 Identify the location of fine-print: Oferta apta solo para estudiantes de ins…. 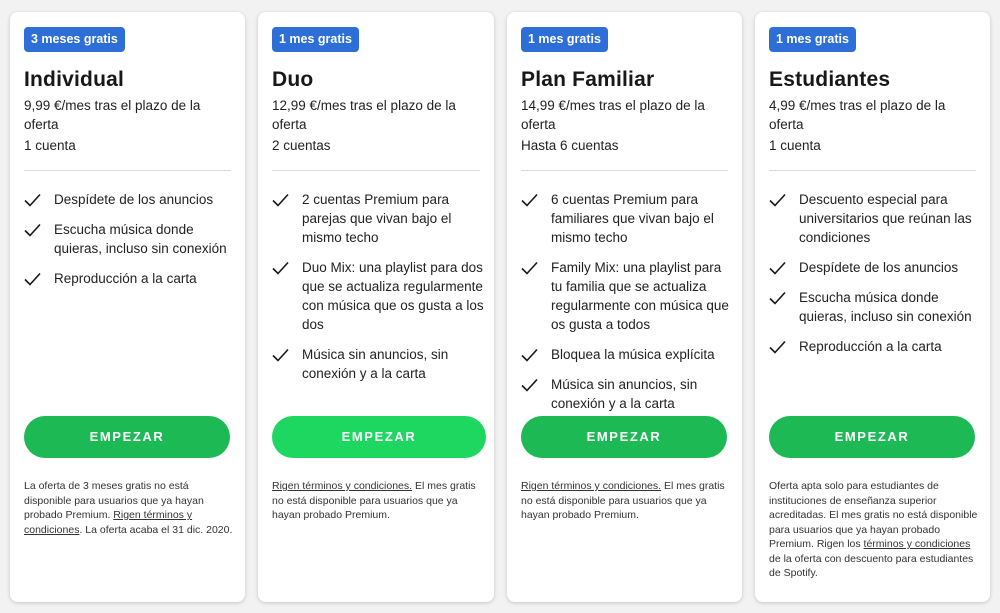
(873, 530).